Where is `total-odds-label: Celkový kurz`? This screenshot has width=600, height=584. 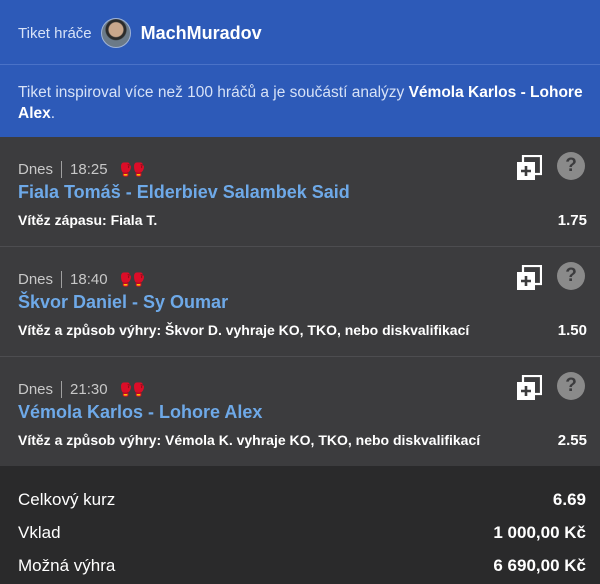 total-odds-label: Celkový kurz is located at coordinates (67, 499).